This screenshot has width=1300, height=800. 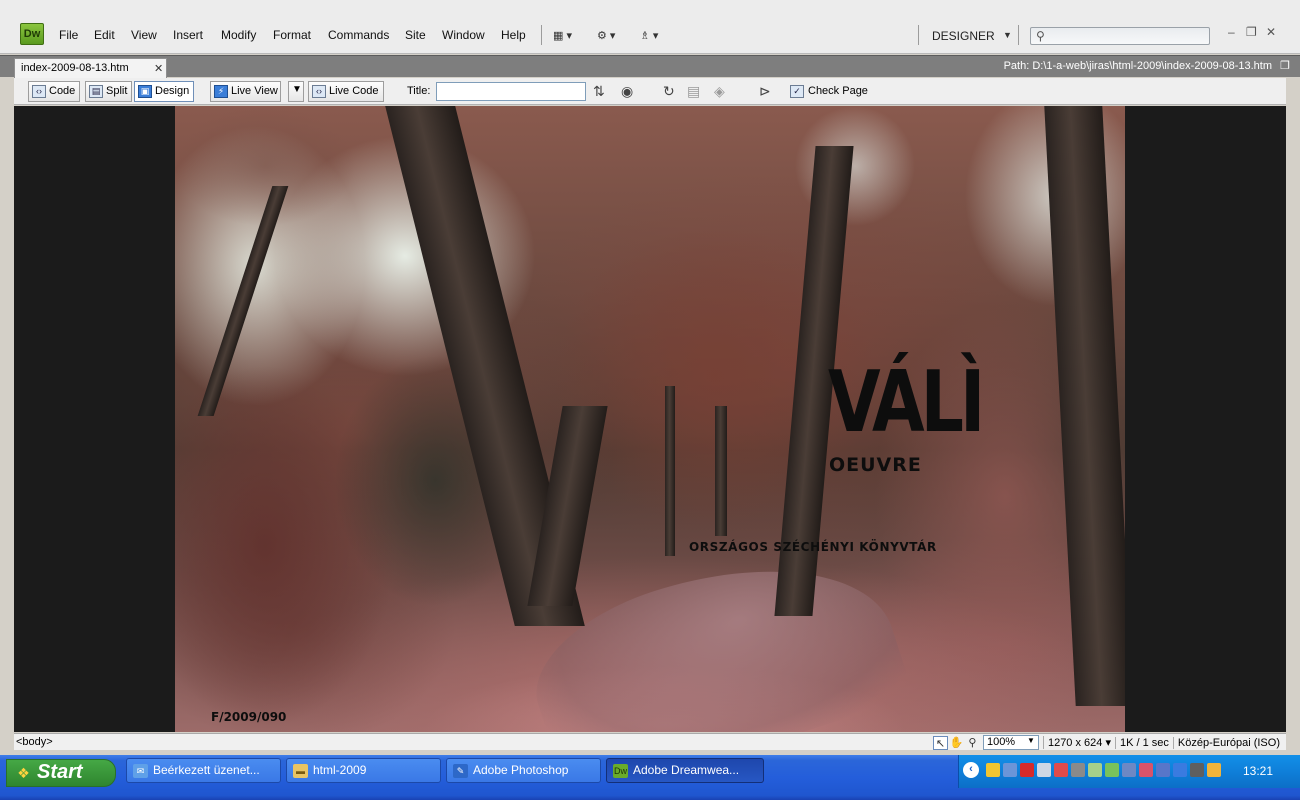 I want to click on document-tab: index-2009-08-13.htm ✕, so click(x=90, y=68).